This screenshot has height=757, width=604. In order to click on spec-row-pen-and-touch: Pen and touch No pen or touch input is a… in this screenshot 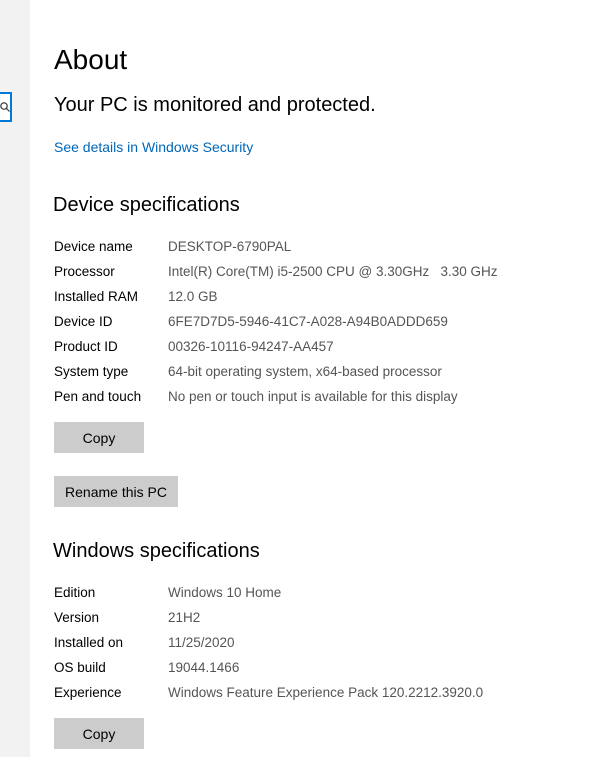, I will do `click(276, 396)`.